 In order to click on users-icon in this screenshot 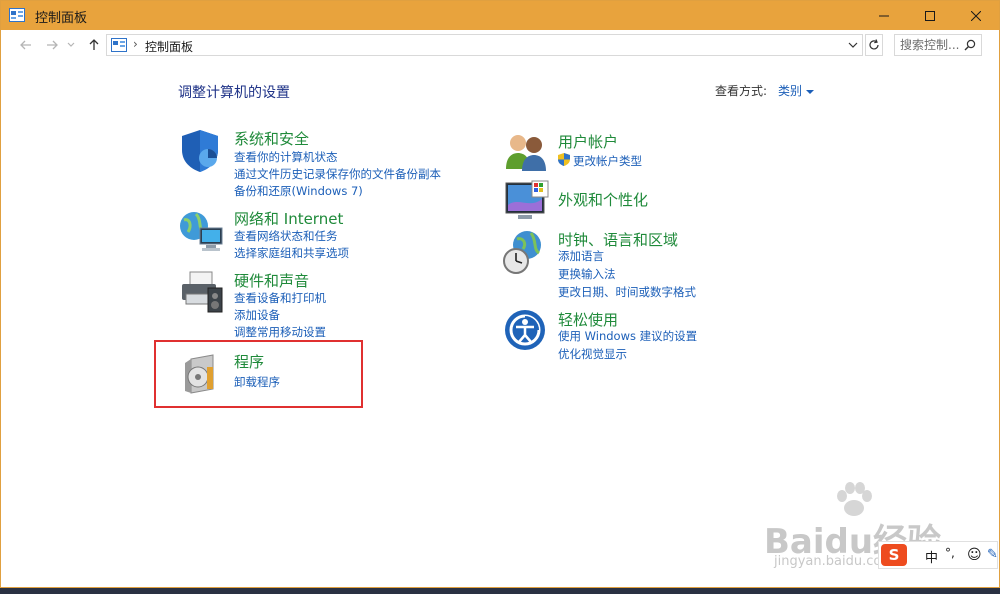, I will do `click(526, 151)`.